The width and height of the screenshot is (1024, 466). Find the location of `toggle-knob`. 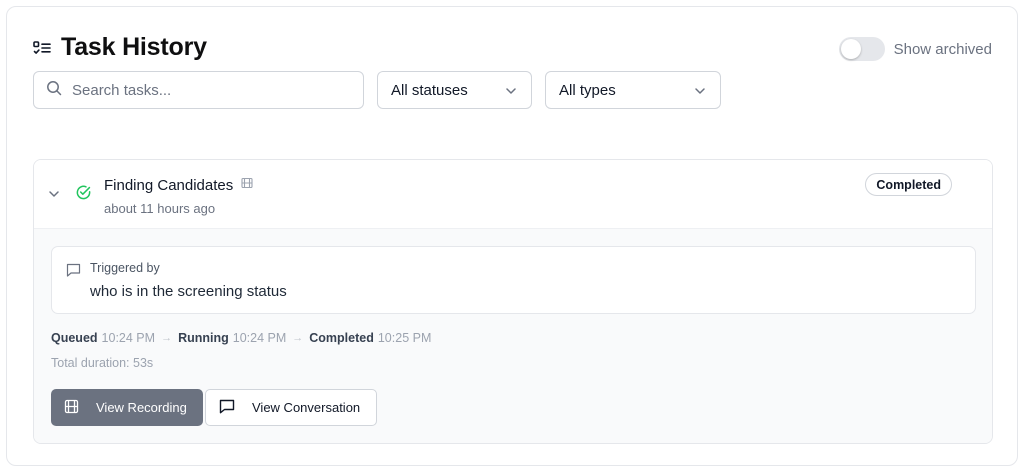

toggle-knob is located at coordinates (850, 49).